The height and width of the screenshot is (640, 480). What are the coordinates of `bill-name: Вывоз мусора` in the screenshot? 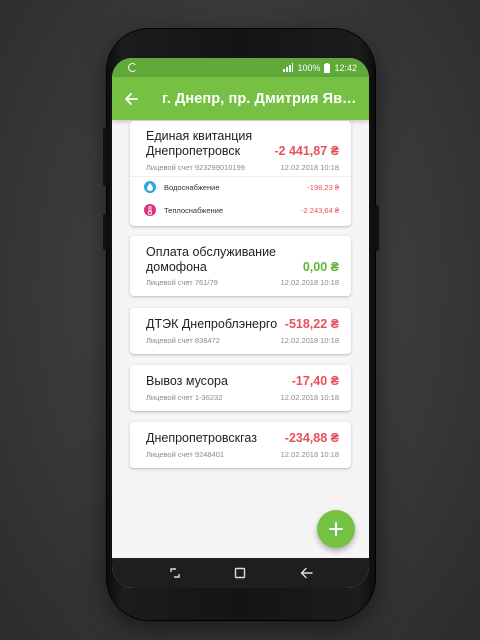 It's located at (187, 381).